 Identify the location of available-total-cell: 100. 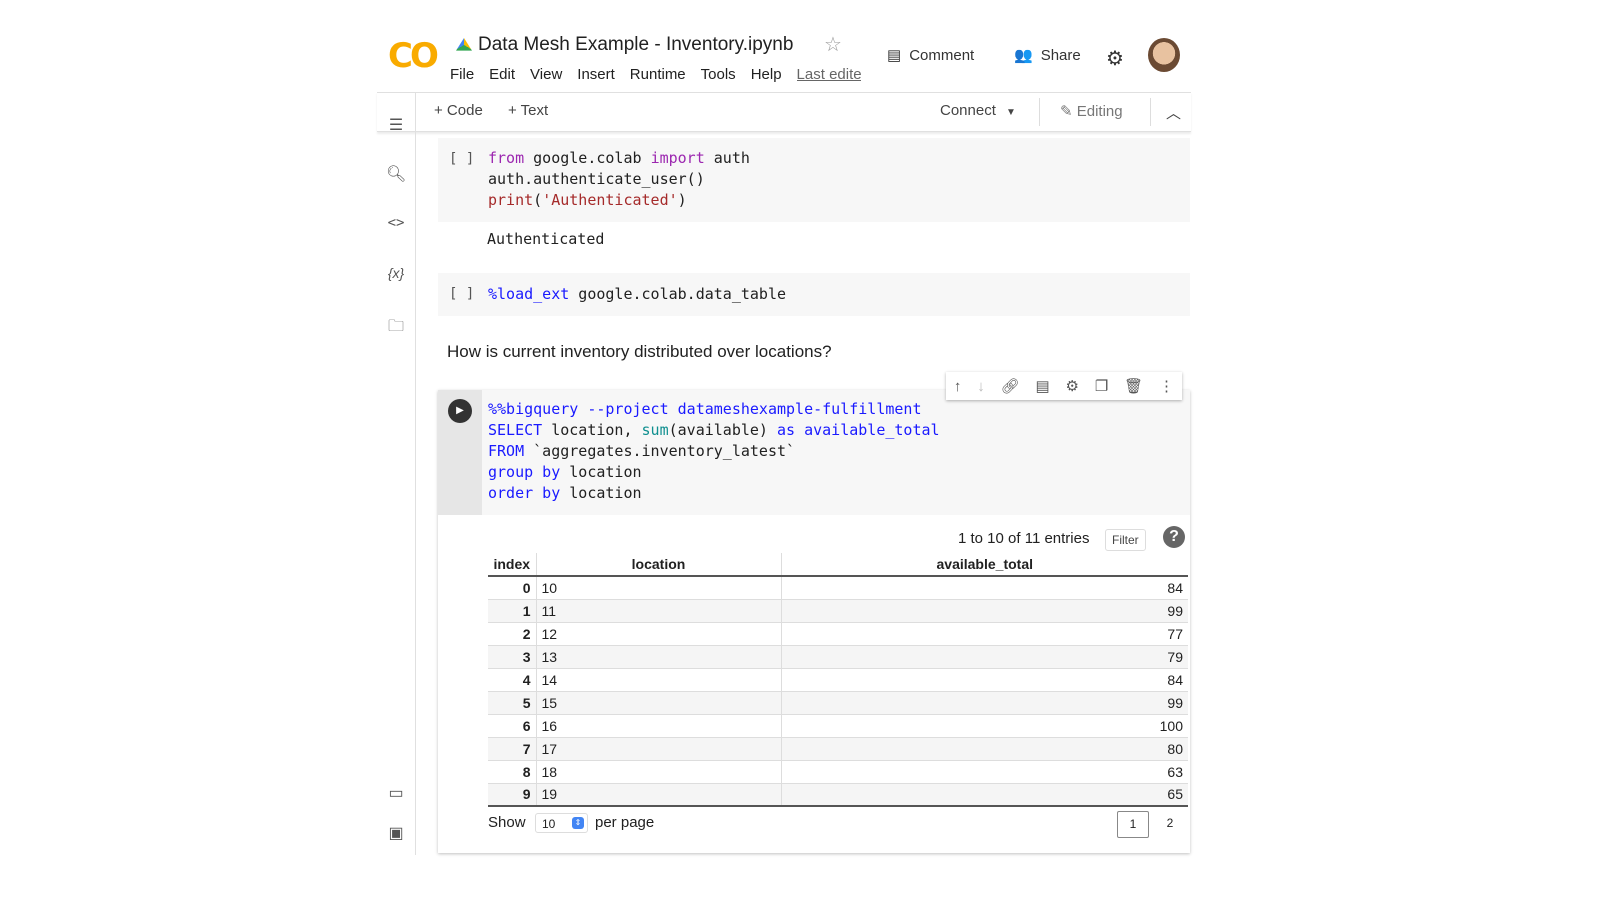
(984, 725).